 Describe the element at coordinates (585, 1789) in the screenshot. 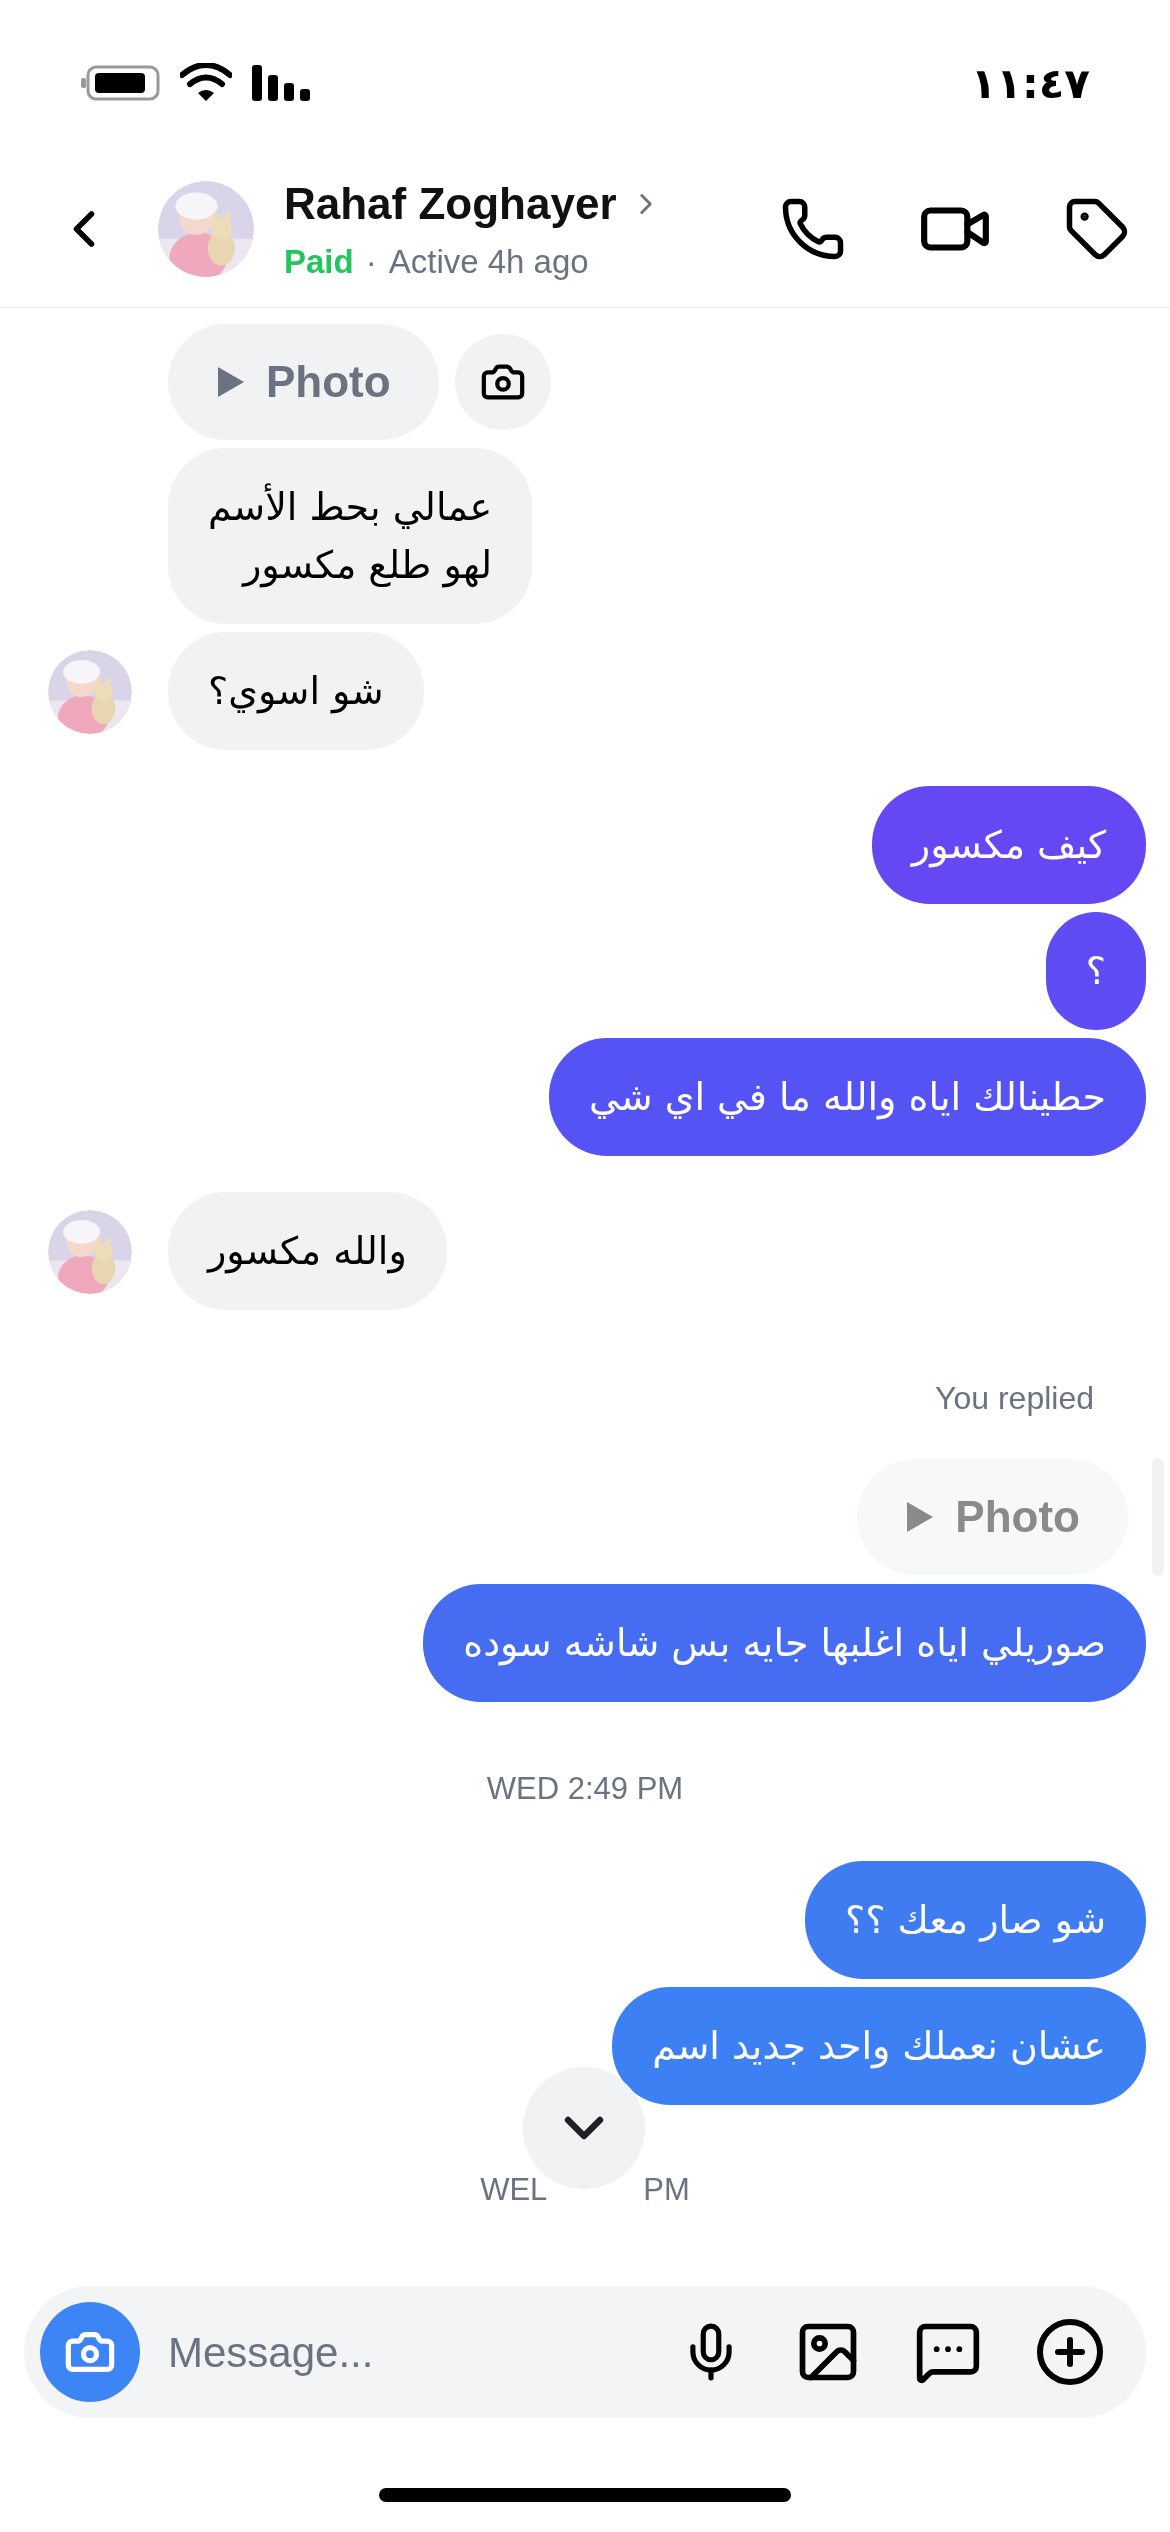

I see `timestamp: WED 2:49 PM` at that location.